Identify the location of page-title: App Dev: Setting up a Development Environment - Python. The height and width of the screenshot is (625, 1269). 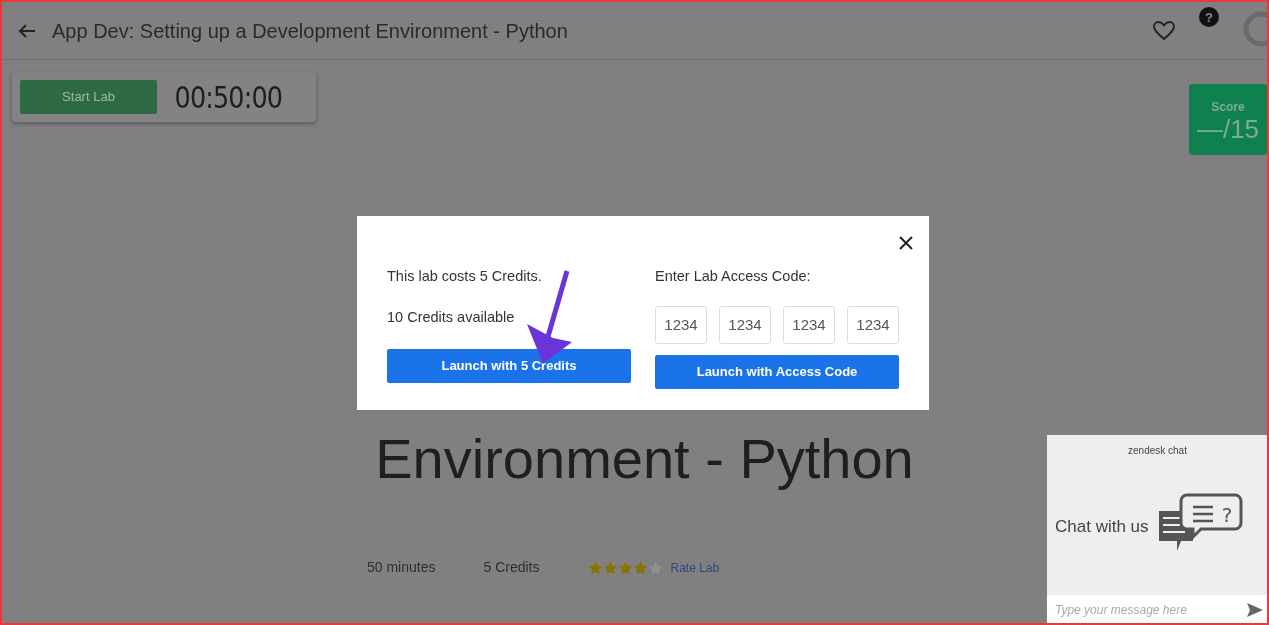
(310, 31).